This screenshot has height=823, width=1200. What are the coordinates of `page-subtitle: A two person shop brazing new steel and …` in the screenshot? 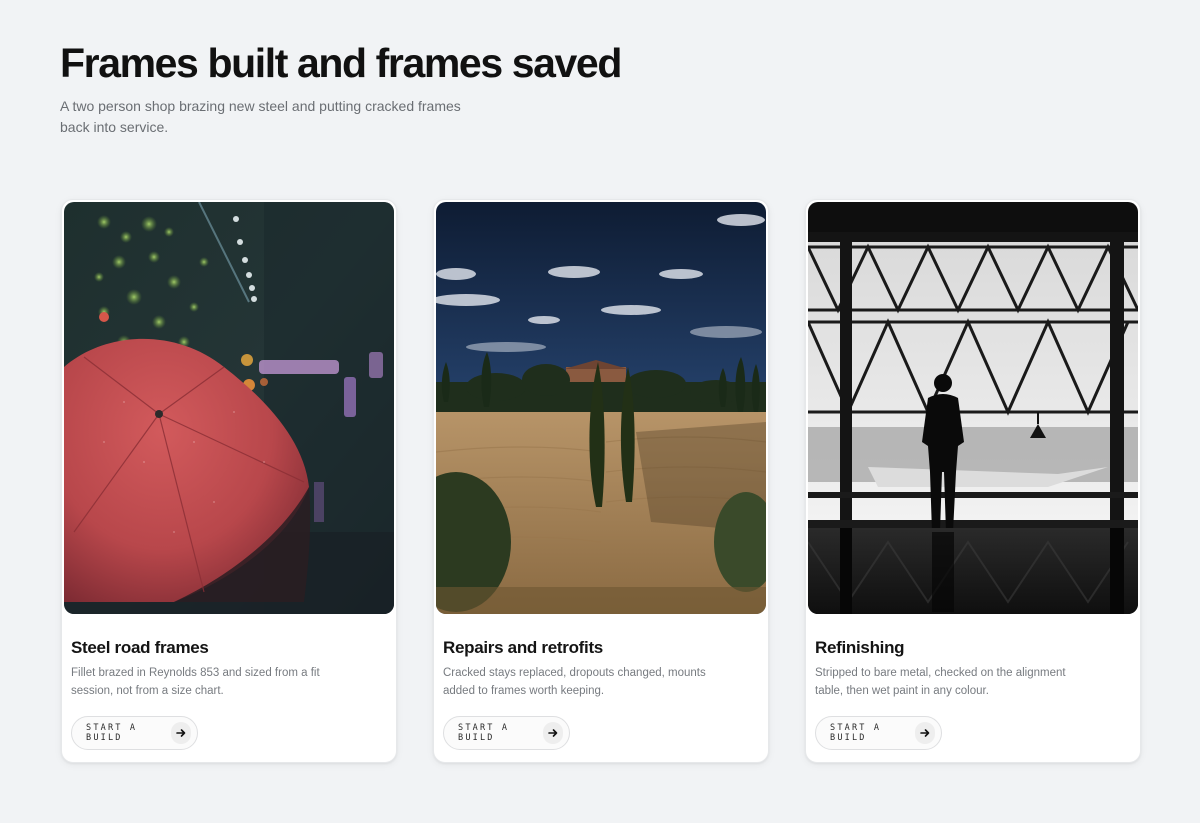 It's located at (260, 116).